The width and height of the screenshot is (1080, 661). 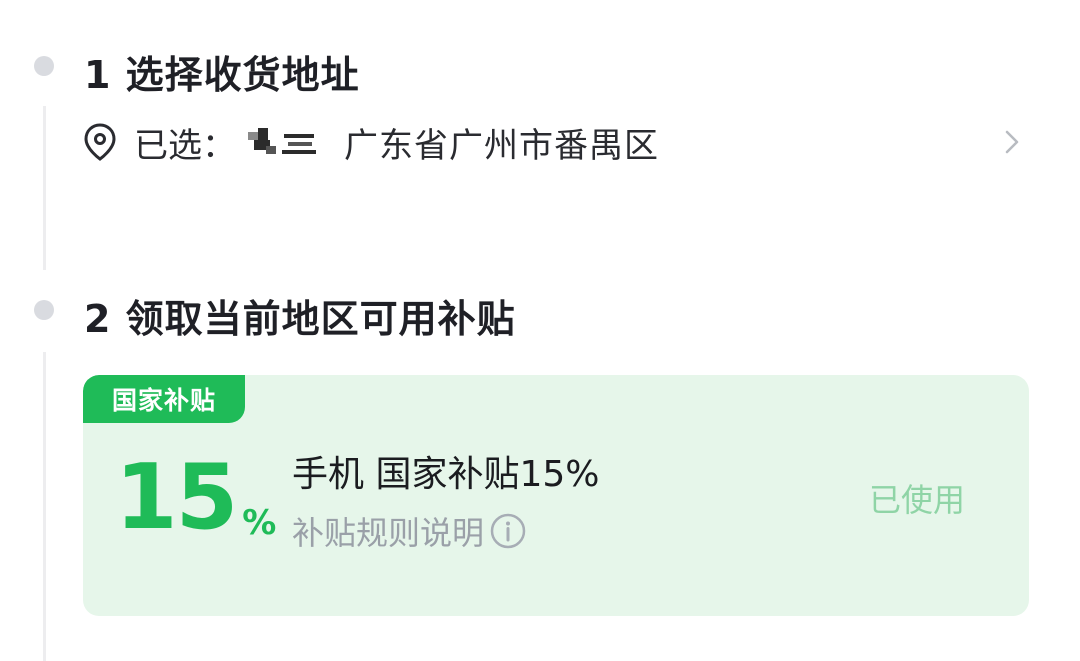 What do you see at coordinates (44, 506) in the screenshot?
I see `step-2-rail` at bounding box center [44, 506].